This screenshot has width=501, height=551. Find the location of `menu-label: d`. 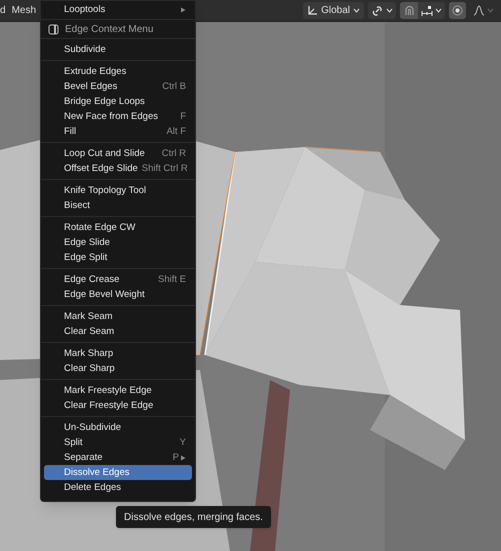

menu-label: d is located at coordinates (3, 10).